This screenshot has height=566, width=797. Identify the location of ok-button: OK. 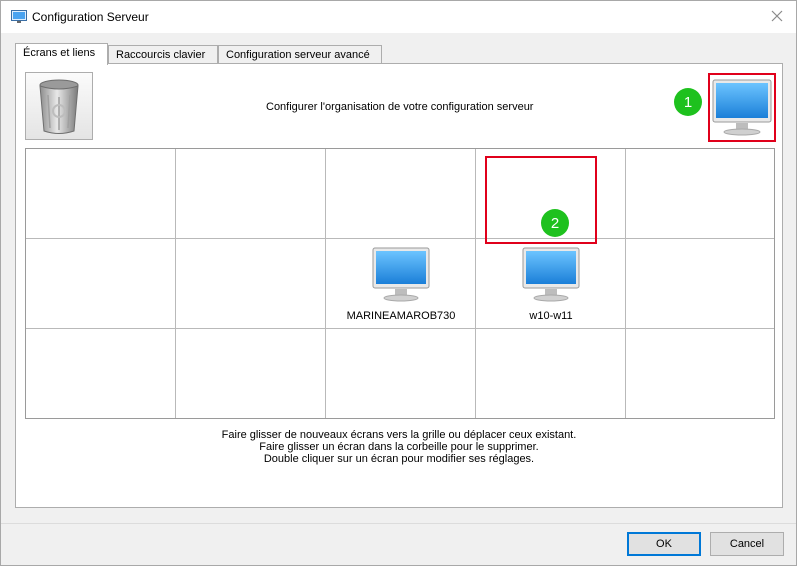
(664, 544).